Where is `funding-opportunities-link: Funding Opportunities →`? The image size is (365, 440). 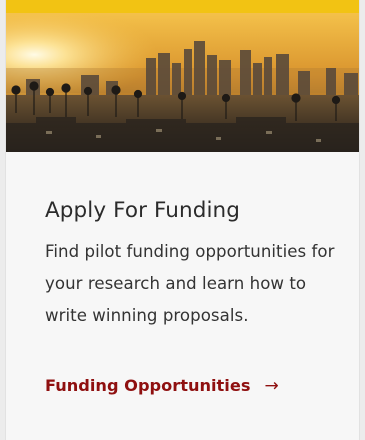
funding-opportunities-link: Funding Opportunities → is located at coordinates (162, 386).